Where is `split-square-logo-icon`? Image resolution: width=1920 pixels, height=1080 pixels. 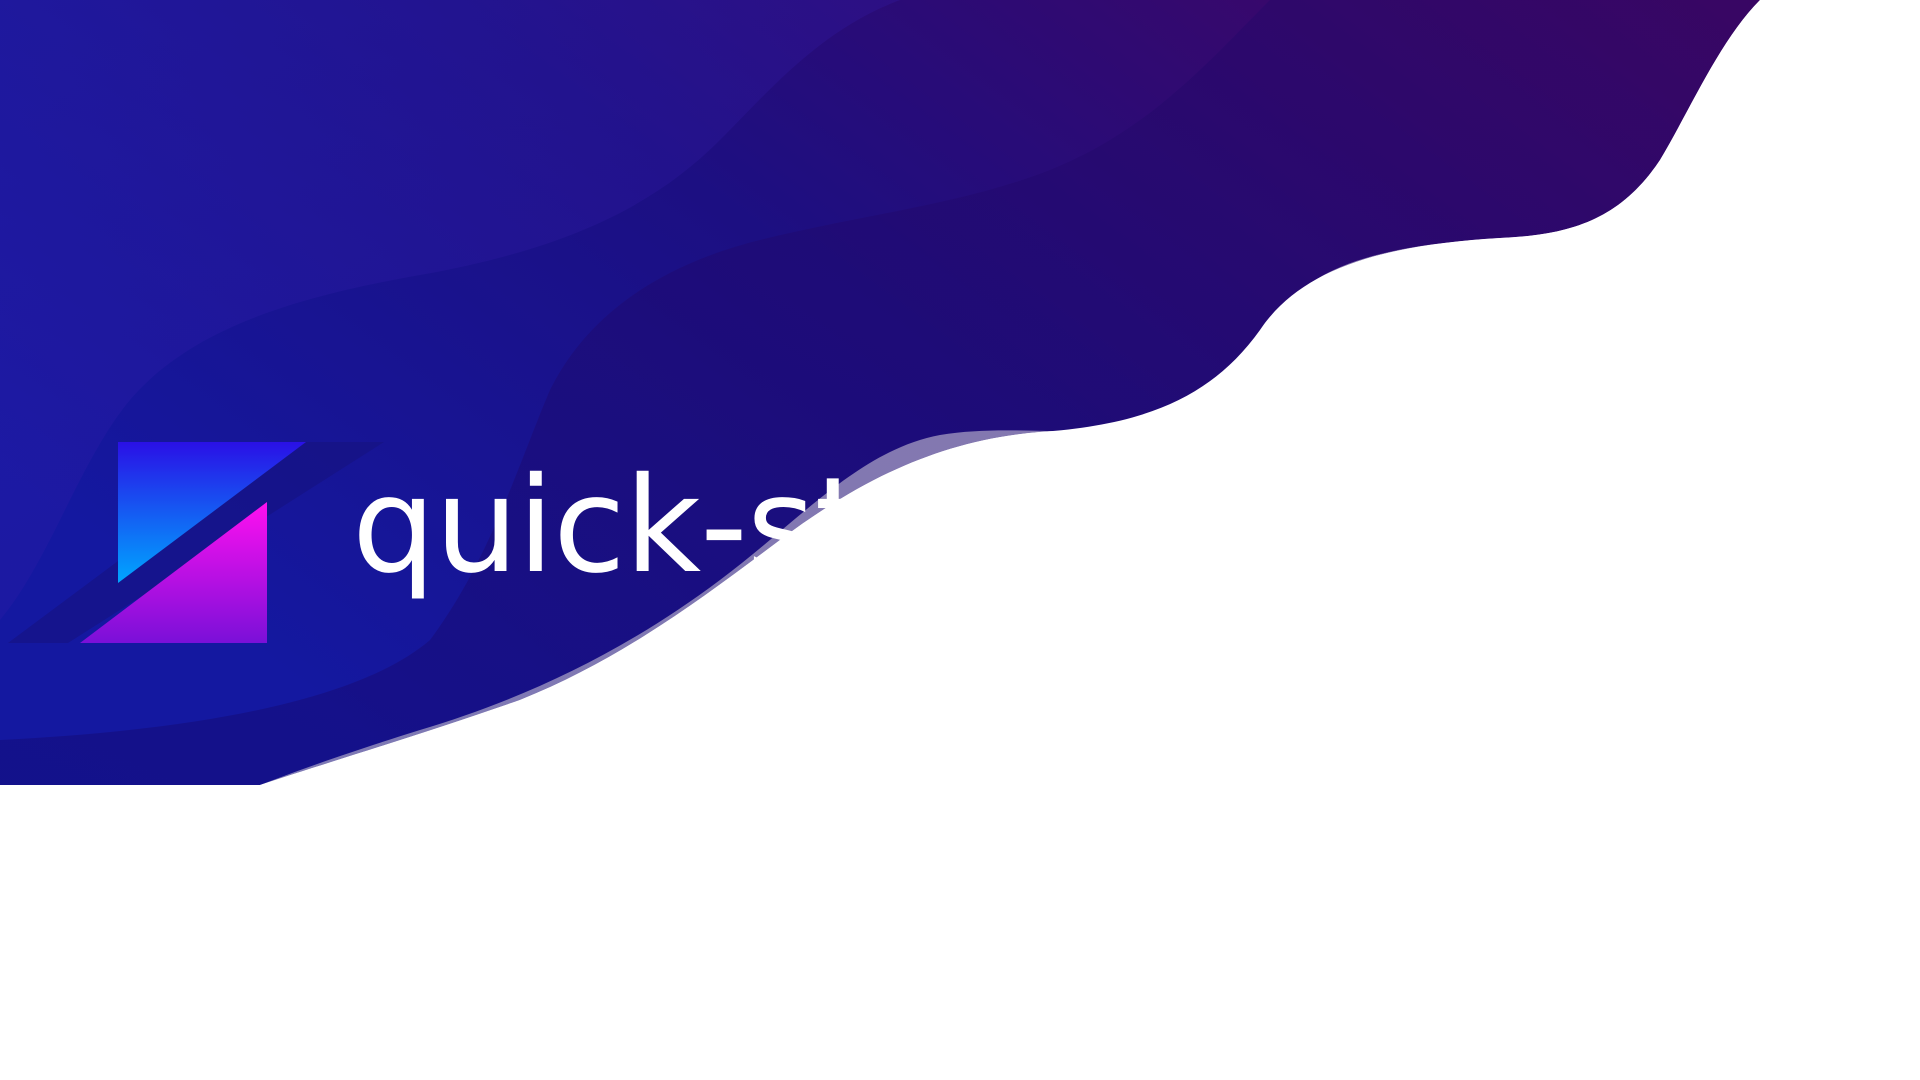
split-square-logo-icon is located at coordinates (196, 542).